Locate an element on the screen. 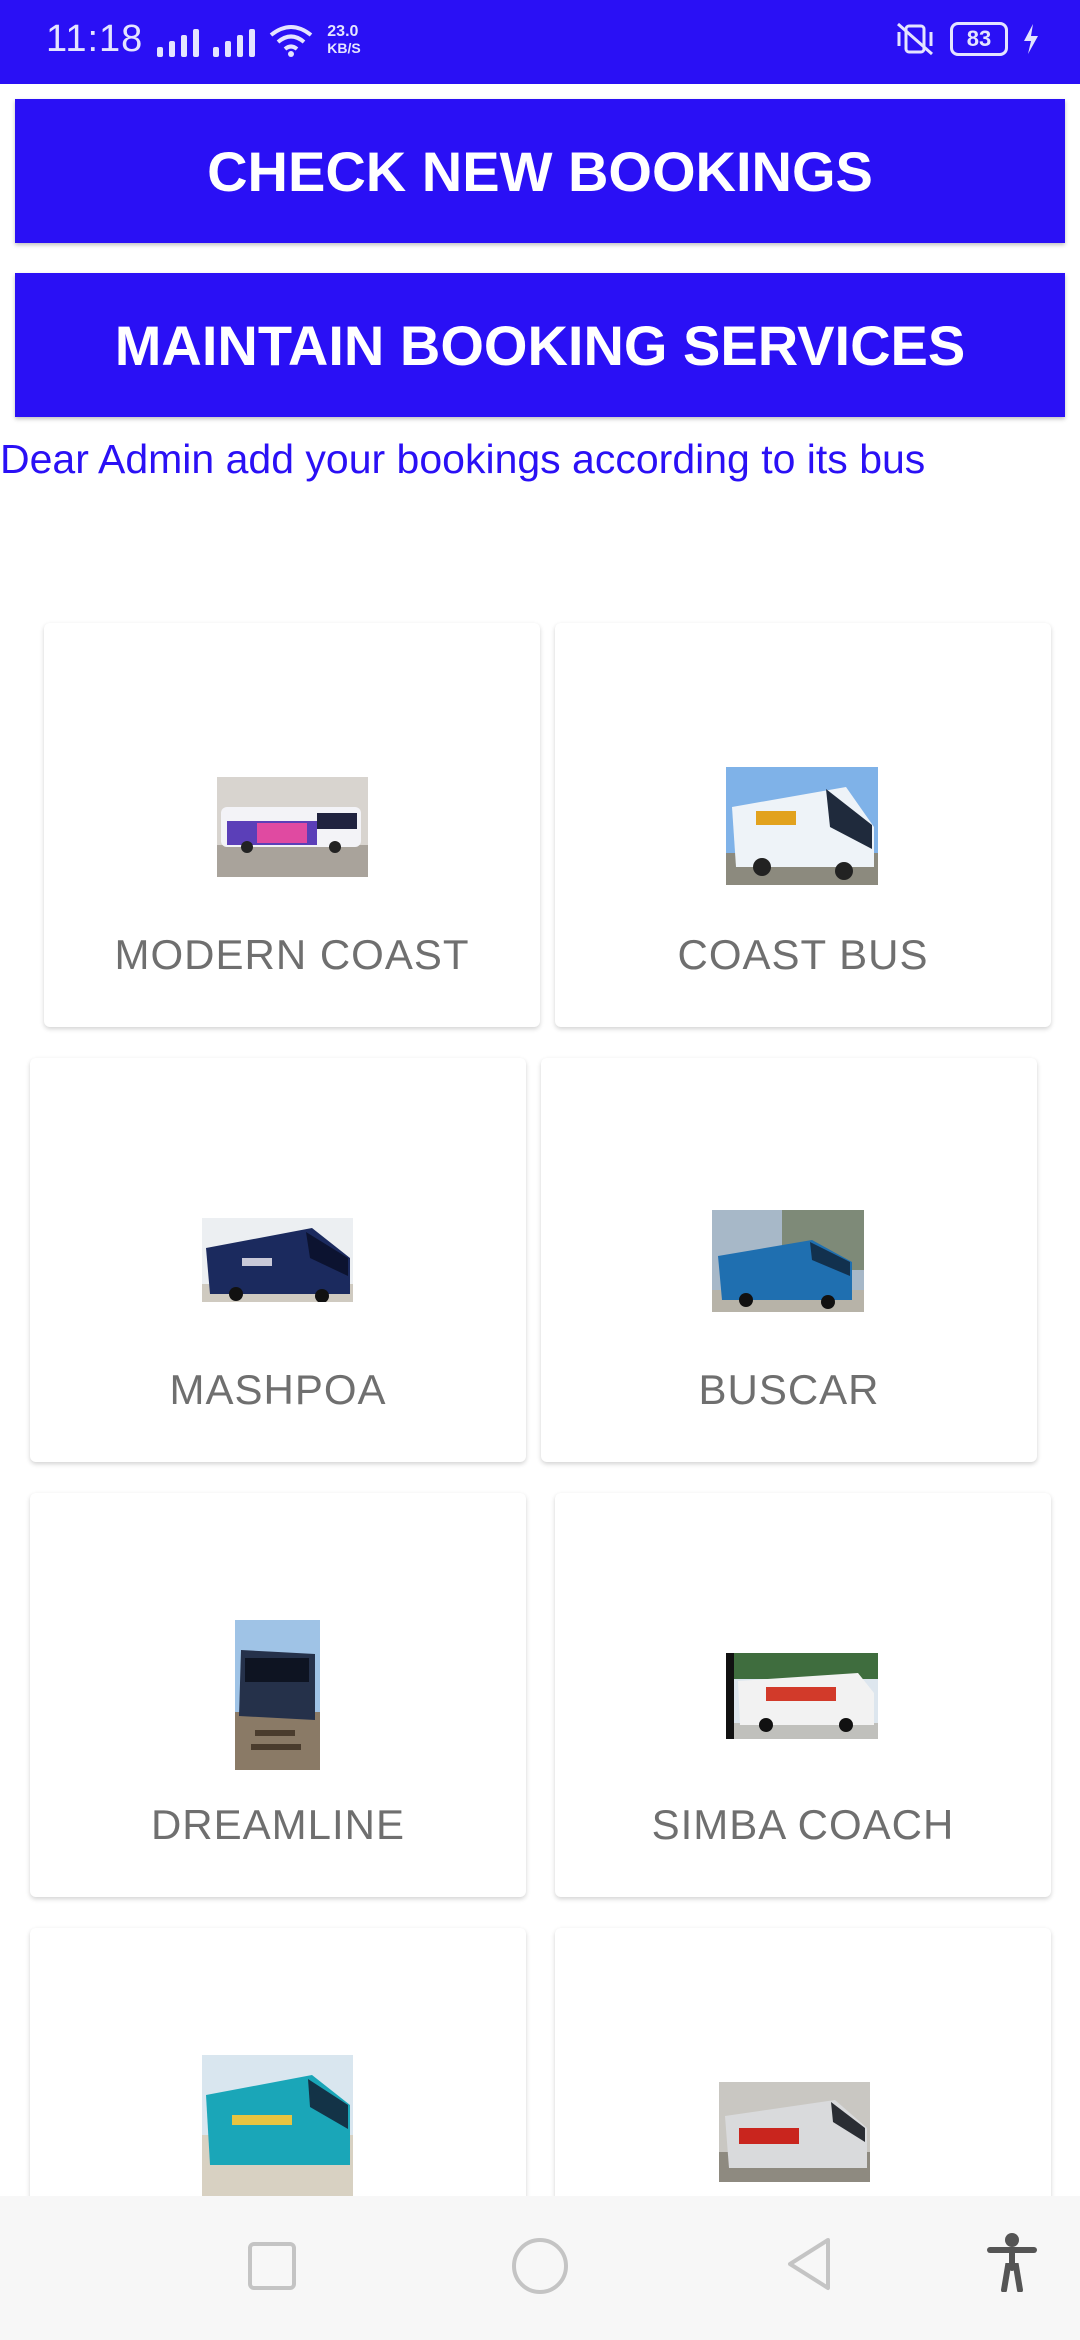 This screenshot has height=2340, width=1080. maintain-booking-services-button: MAINTAIN BOOKING SERVICES is located at coordinates (540, 345).